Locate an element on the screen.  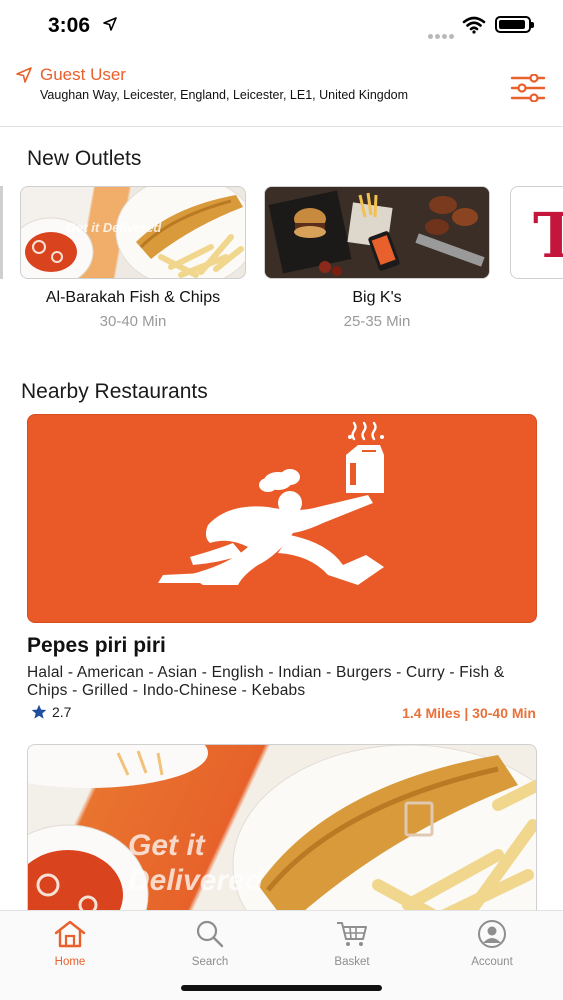
outlet-card: Big K's 25-35 Min is located at coordinates (377, 258).